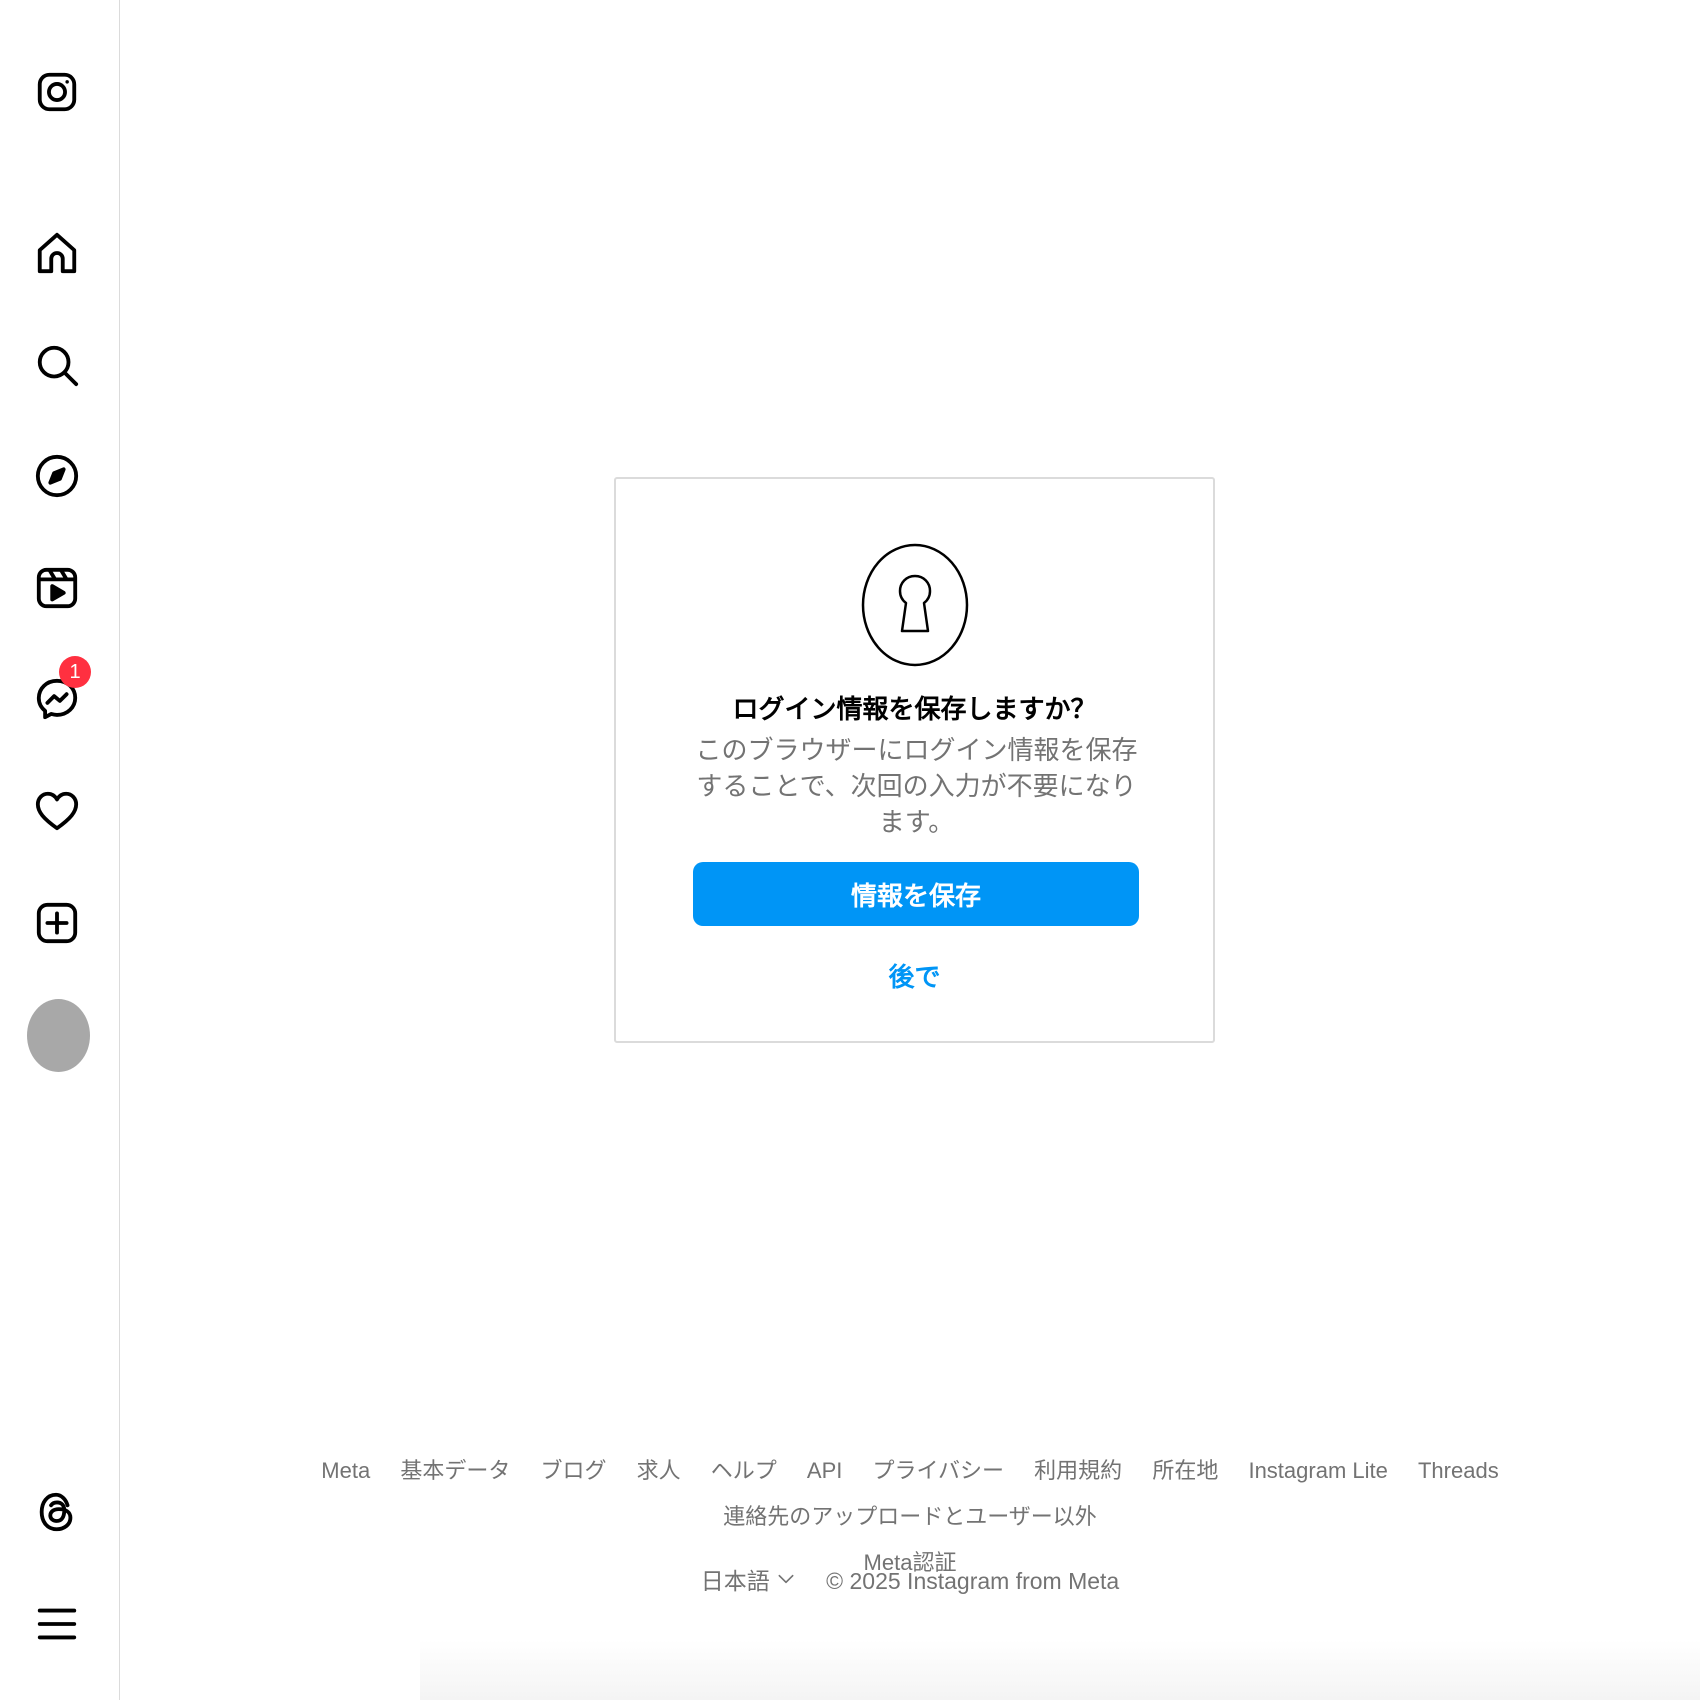  Describe the element at coordinates (744, 1470) in the screenshot. I see `footer-link-help: ヘルプ` at that location.